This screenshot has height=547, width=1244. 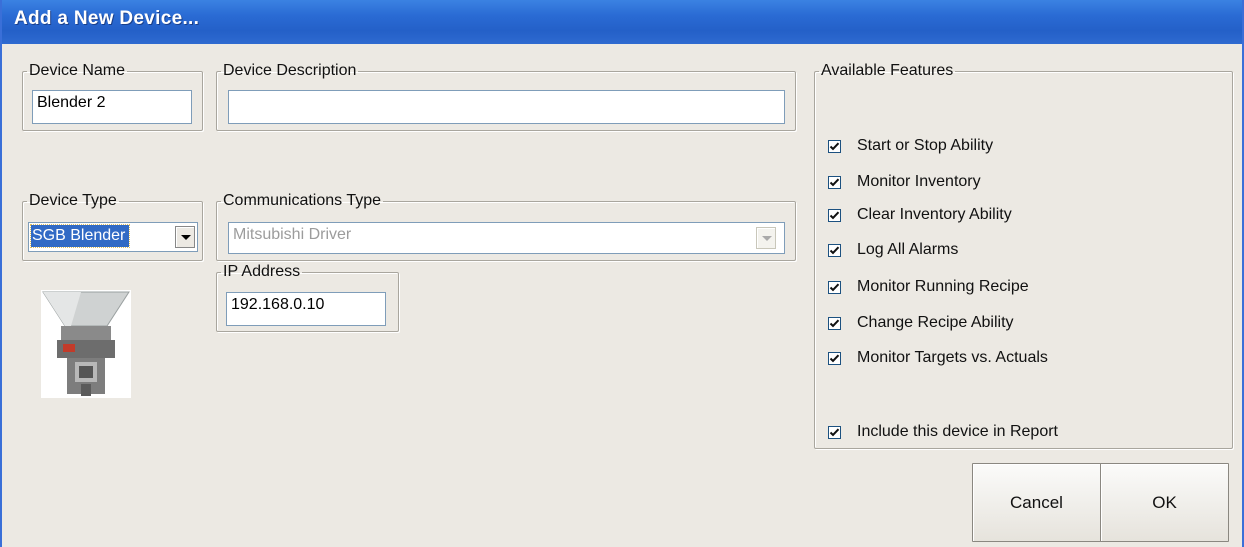 I want to click on feature-monitor-inventory-checkbox, so click(x=834, y=182).